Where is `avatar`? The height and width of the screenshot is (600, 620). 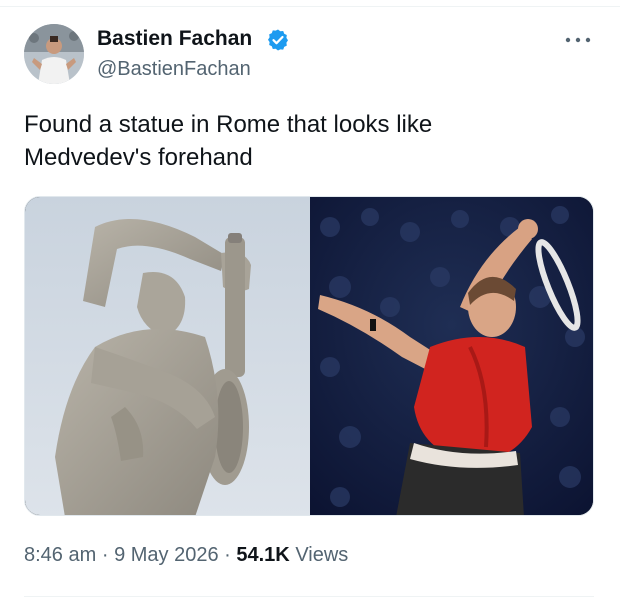 avatar is located at coordinates (54, 54).